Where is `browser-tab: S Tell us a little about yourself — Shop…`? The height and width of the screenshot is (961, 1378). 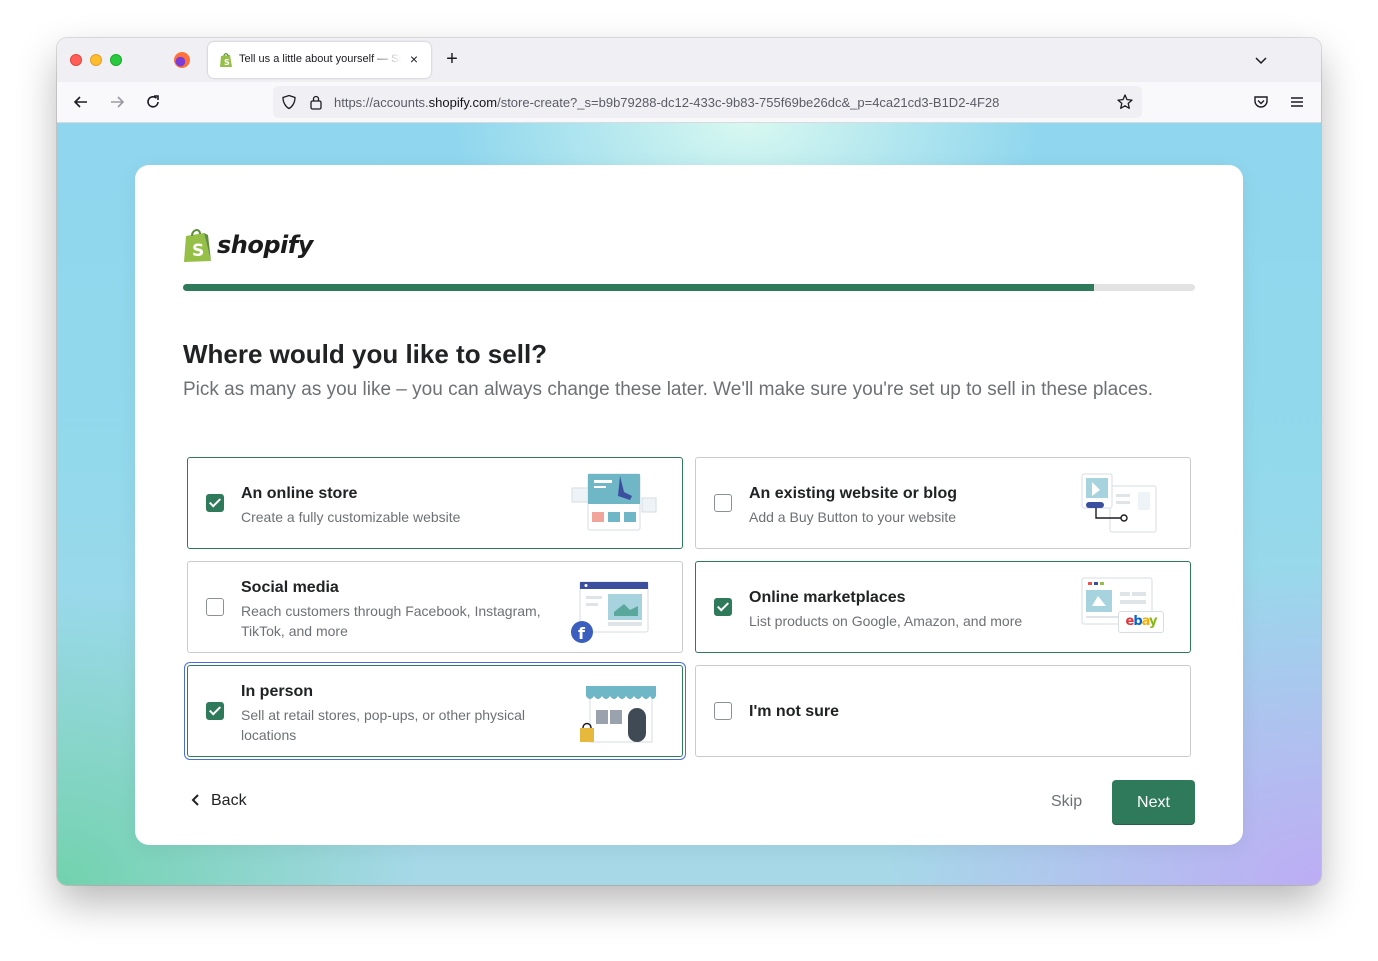 browser-tab: S Tell us a little about yourself — Shop… is located at coordinates (319, 60).